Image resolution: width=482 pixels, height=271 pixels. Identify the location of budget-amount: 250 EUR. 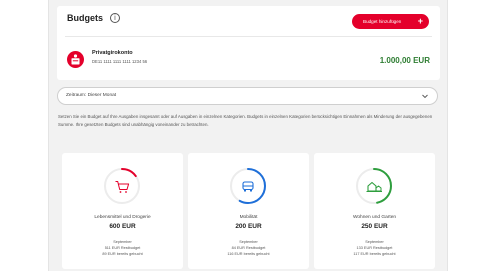
(374, 226).